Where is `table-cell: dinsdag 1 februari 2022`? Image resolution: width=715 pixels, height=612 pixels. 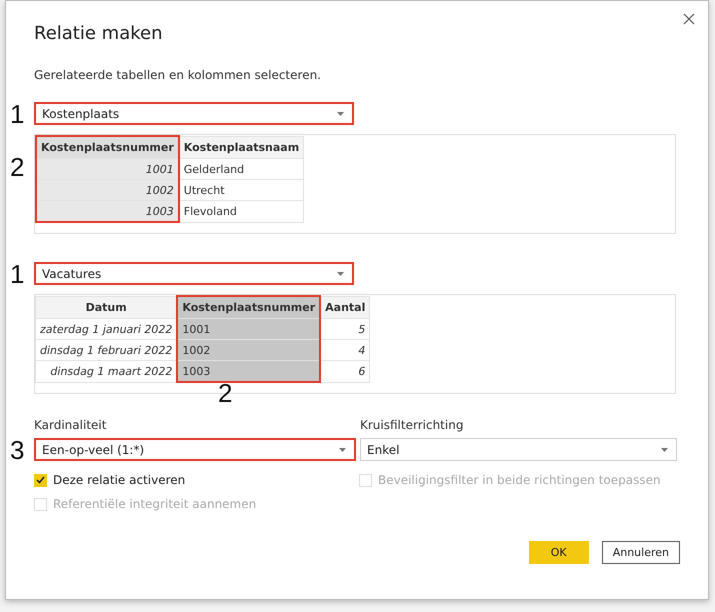 table-cell: dinsdag 1 februari 2022 is located at coordinates (107, 350).